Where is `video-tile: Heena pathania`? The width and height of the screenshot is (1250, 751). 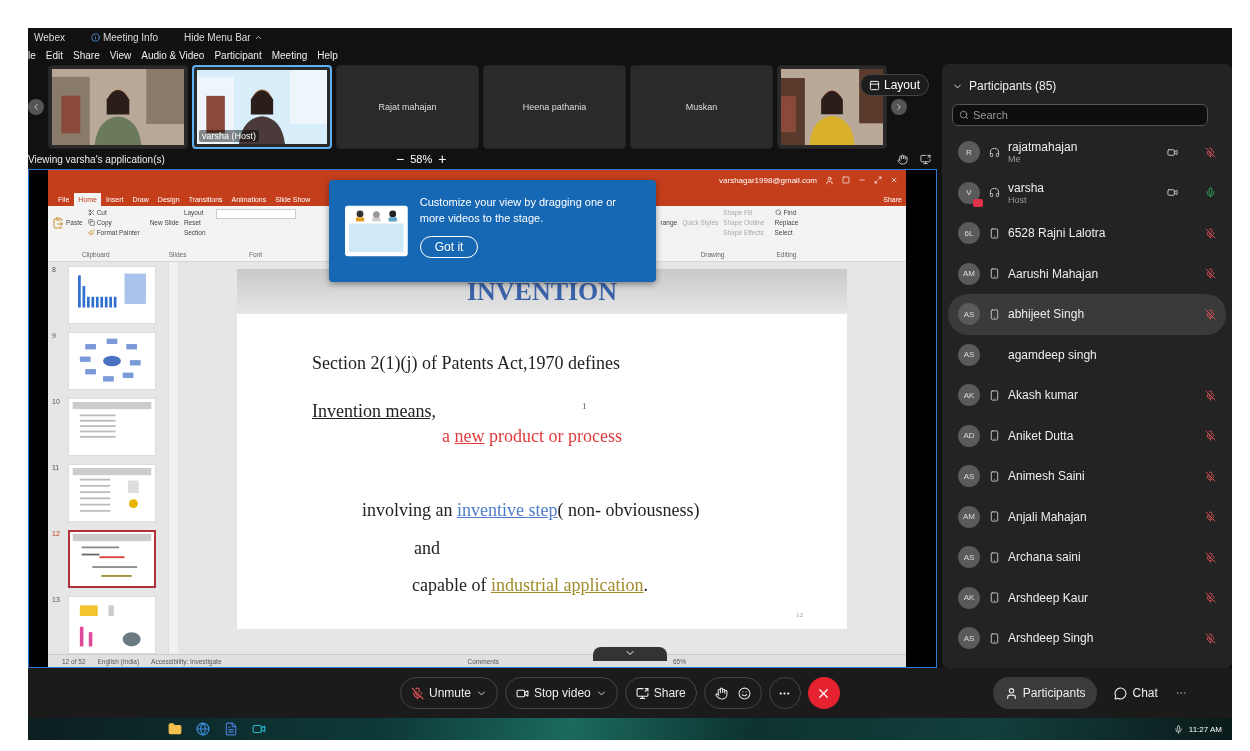
video-tile: Heena pathania is located at coordinates (554, 107).